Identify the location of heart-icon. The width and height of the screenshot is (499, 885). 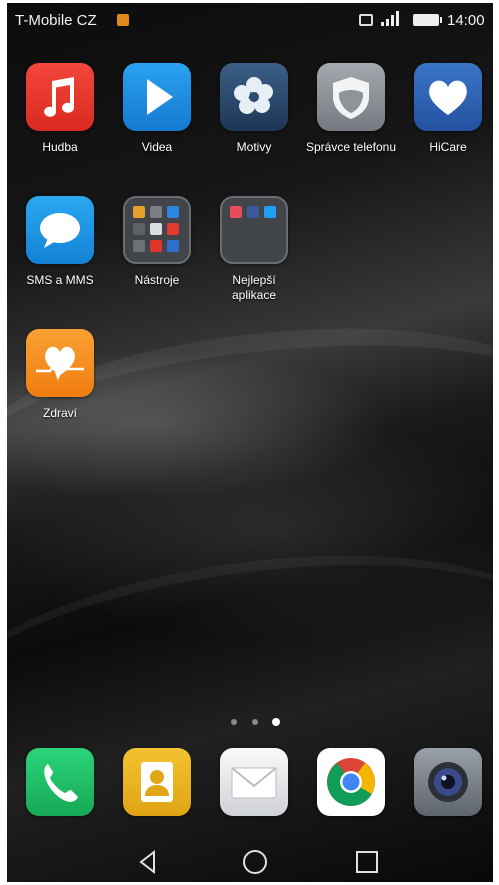
(448, 97).